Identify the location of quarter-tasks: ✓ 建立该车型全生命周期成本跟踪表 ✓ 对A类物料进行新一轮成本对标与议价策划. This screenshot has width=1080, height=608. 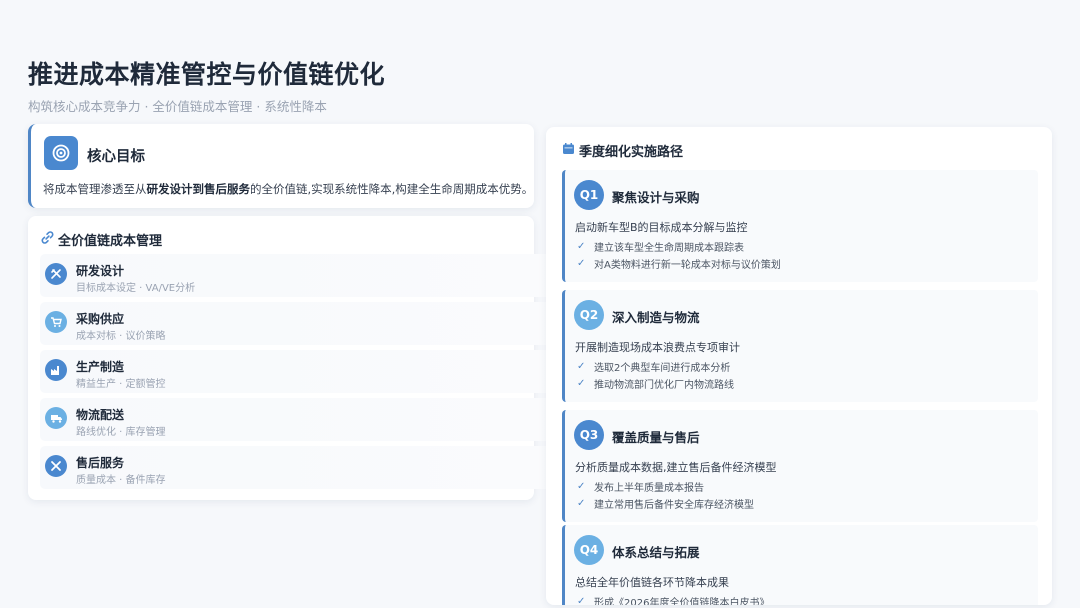
(679, 255).